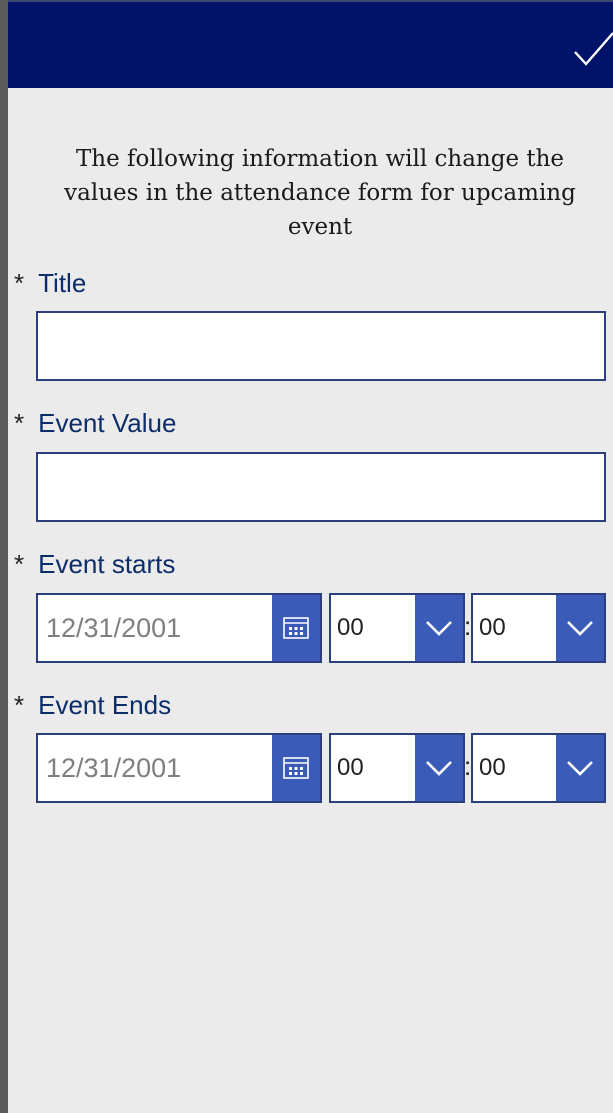  I want to click on title-input, so click(321, 346).